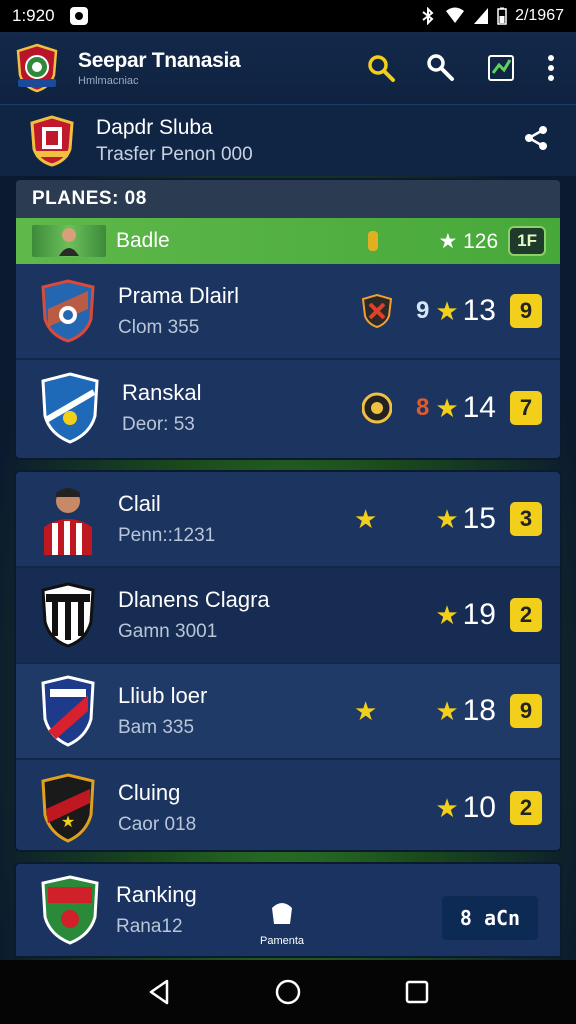 This screenshot has height=1024, width=576. What do you see at coordinates (536, 140) in the screenshot?
I see `share-icon` at bounding box center [536, 140].